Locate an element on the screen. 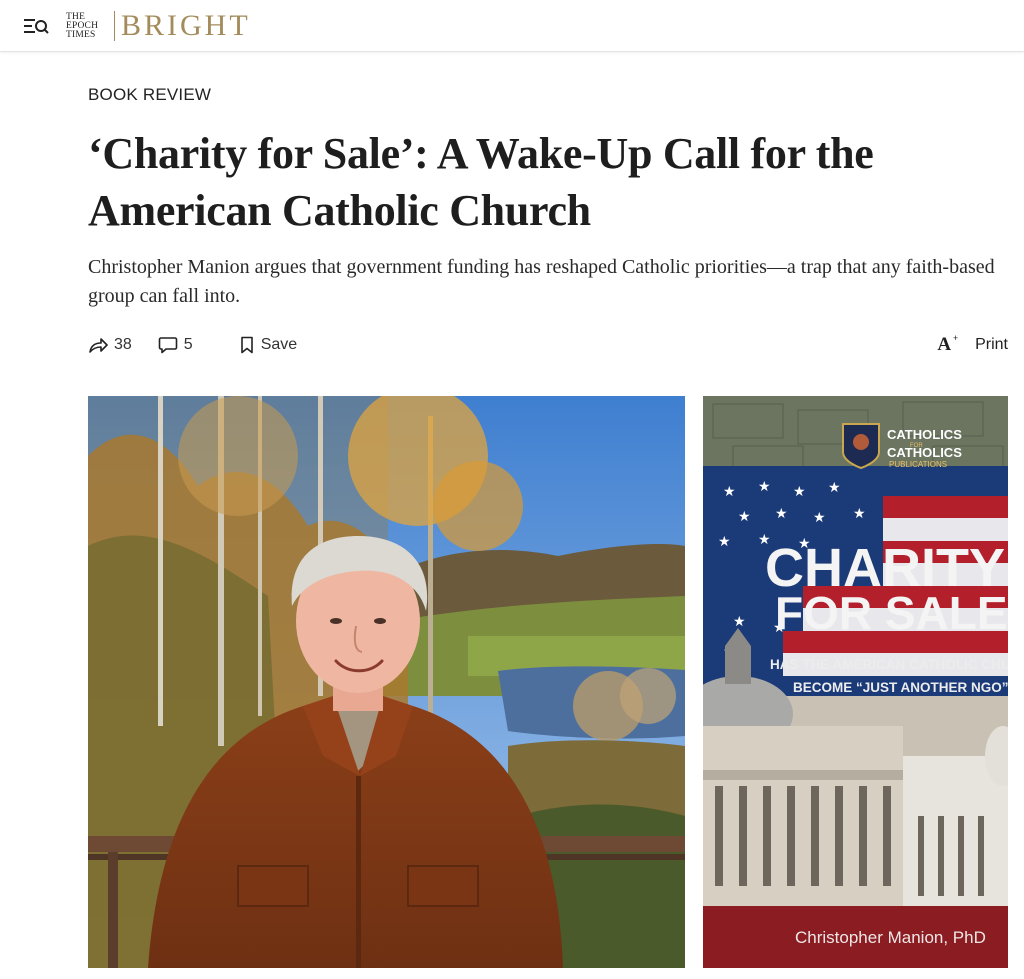  logo-line: TIMES is located at coordinates (81, 34).